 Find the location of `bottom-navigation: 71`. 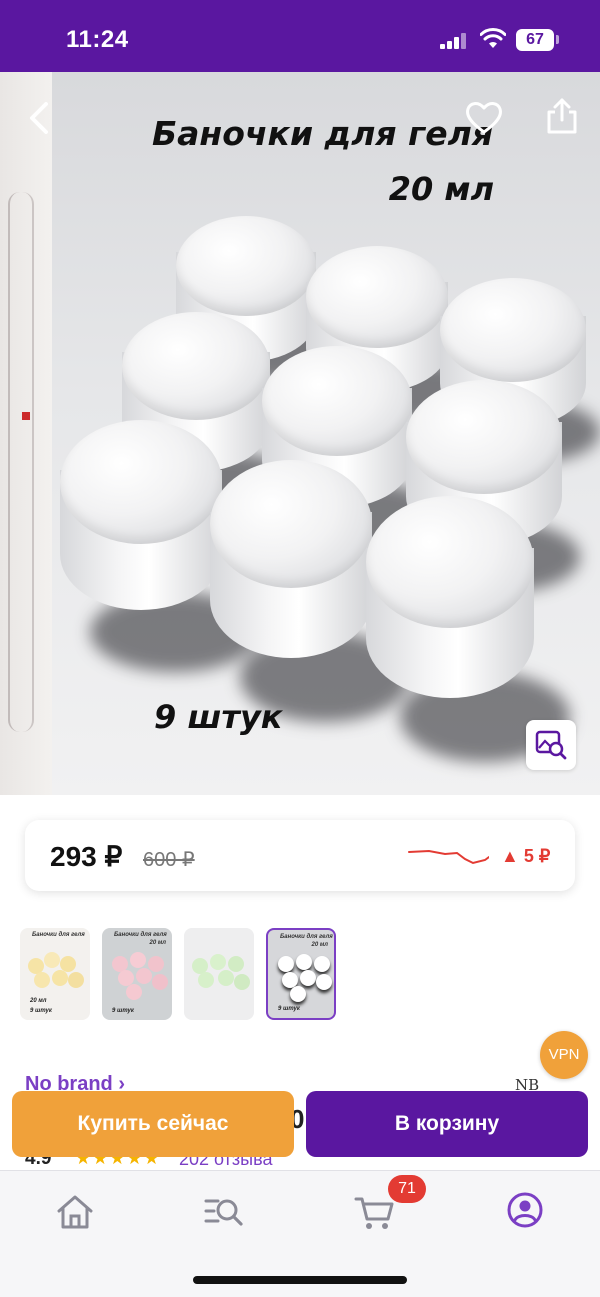

bottom-navigation: 71 is located at coordinates (300, 1233).